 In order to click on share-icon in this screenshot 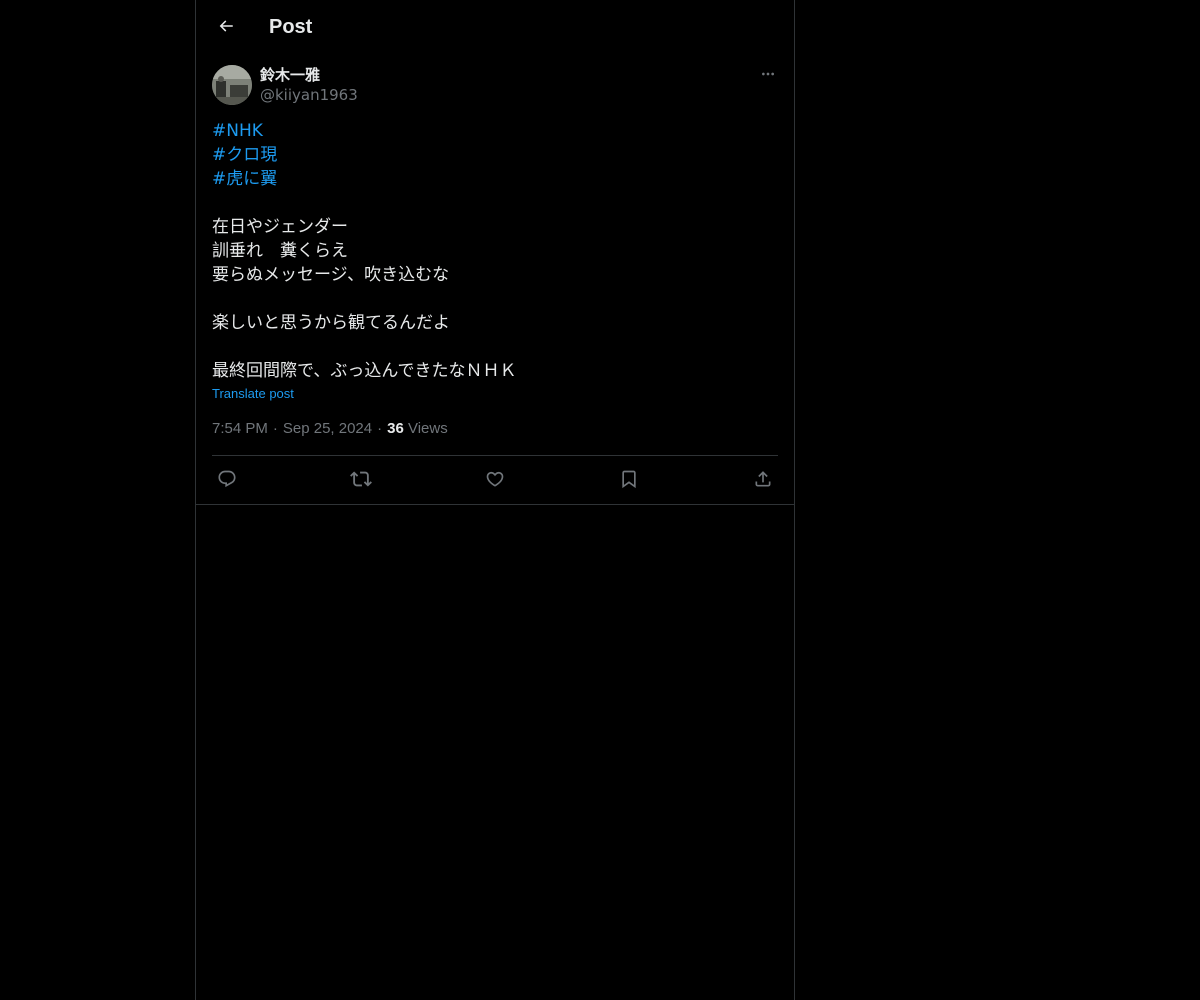, I will do `click(763, 479)`.